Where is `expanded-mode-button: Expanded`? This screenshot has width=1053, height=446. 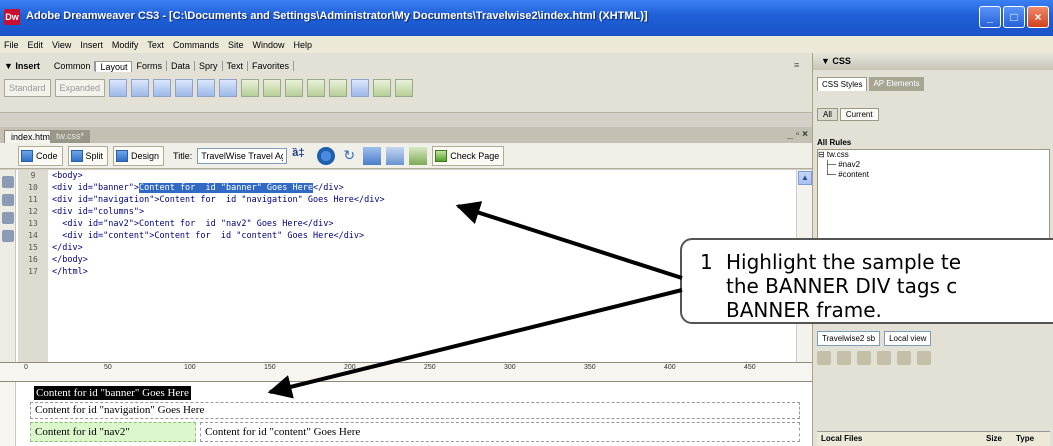 expanded-mode-button: Expanded is located at coordinates (80, 88).